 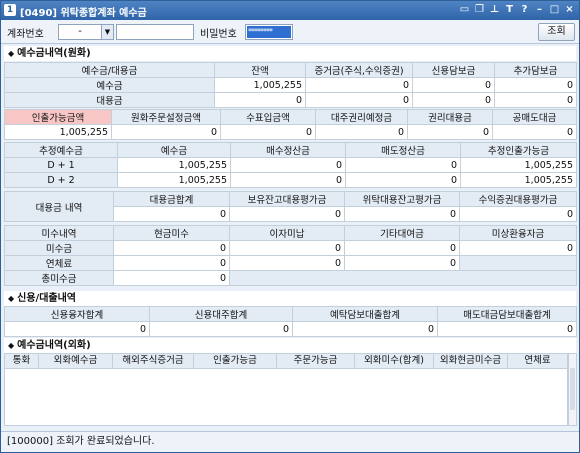 What do you see at coordinates (54, 345) in the screenshot?
I see `section-title: 예수금내역(외화)` at bounding box center [54, 345].